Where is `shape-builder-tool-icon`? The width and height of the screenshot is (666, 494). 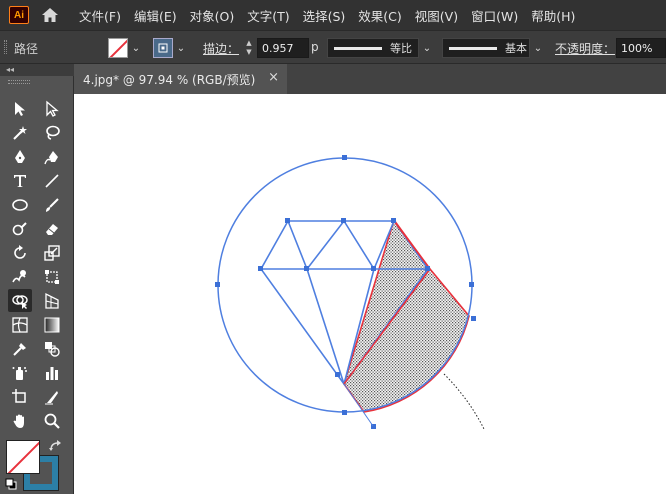 shape-builder-tool-icon is located at coordinates (20, 300).